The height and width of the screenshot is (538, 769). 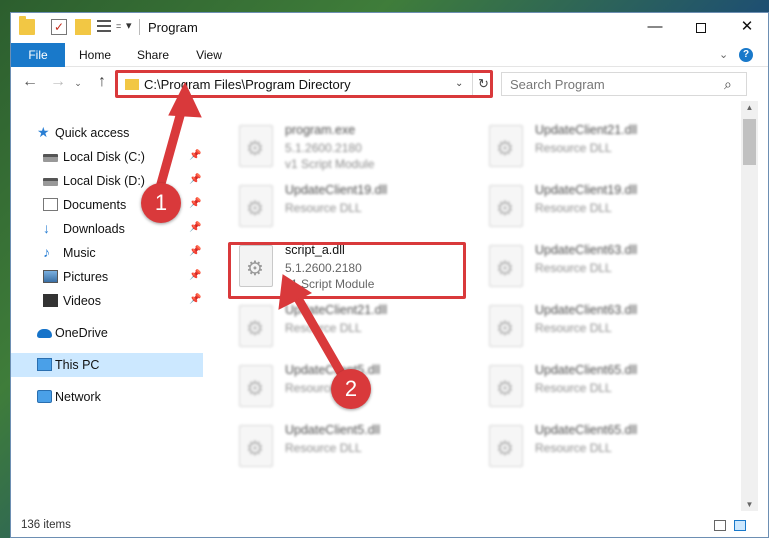 What do you see at coordinates (720, 525) in the screenshot?
I see `details-view-icon` at bounding box center [720, 525].